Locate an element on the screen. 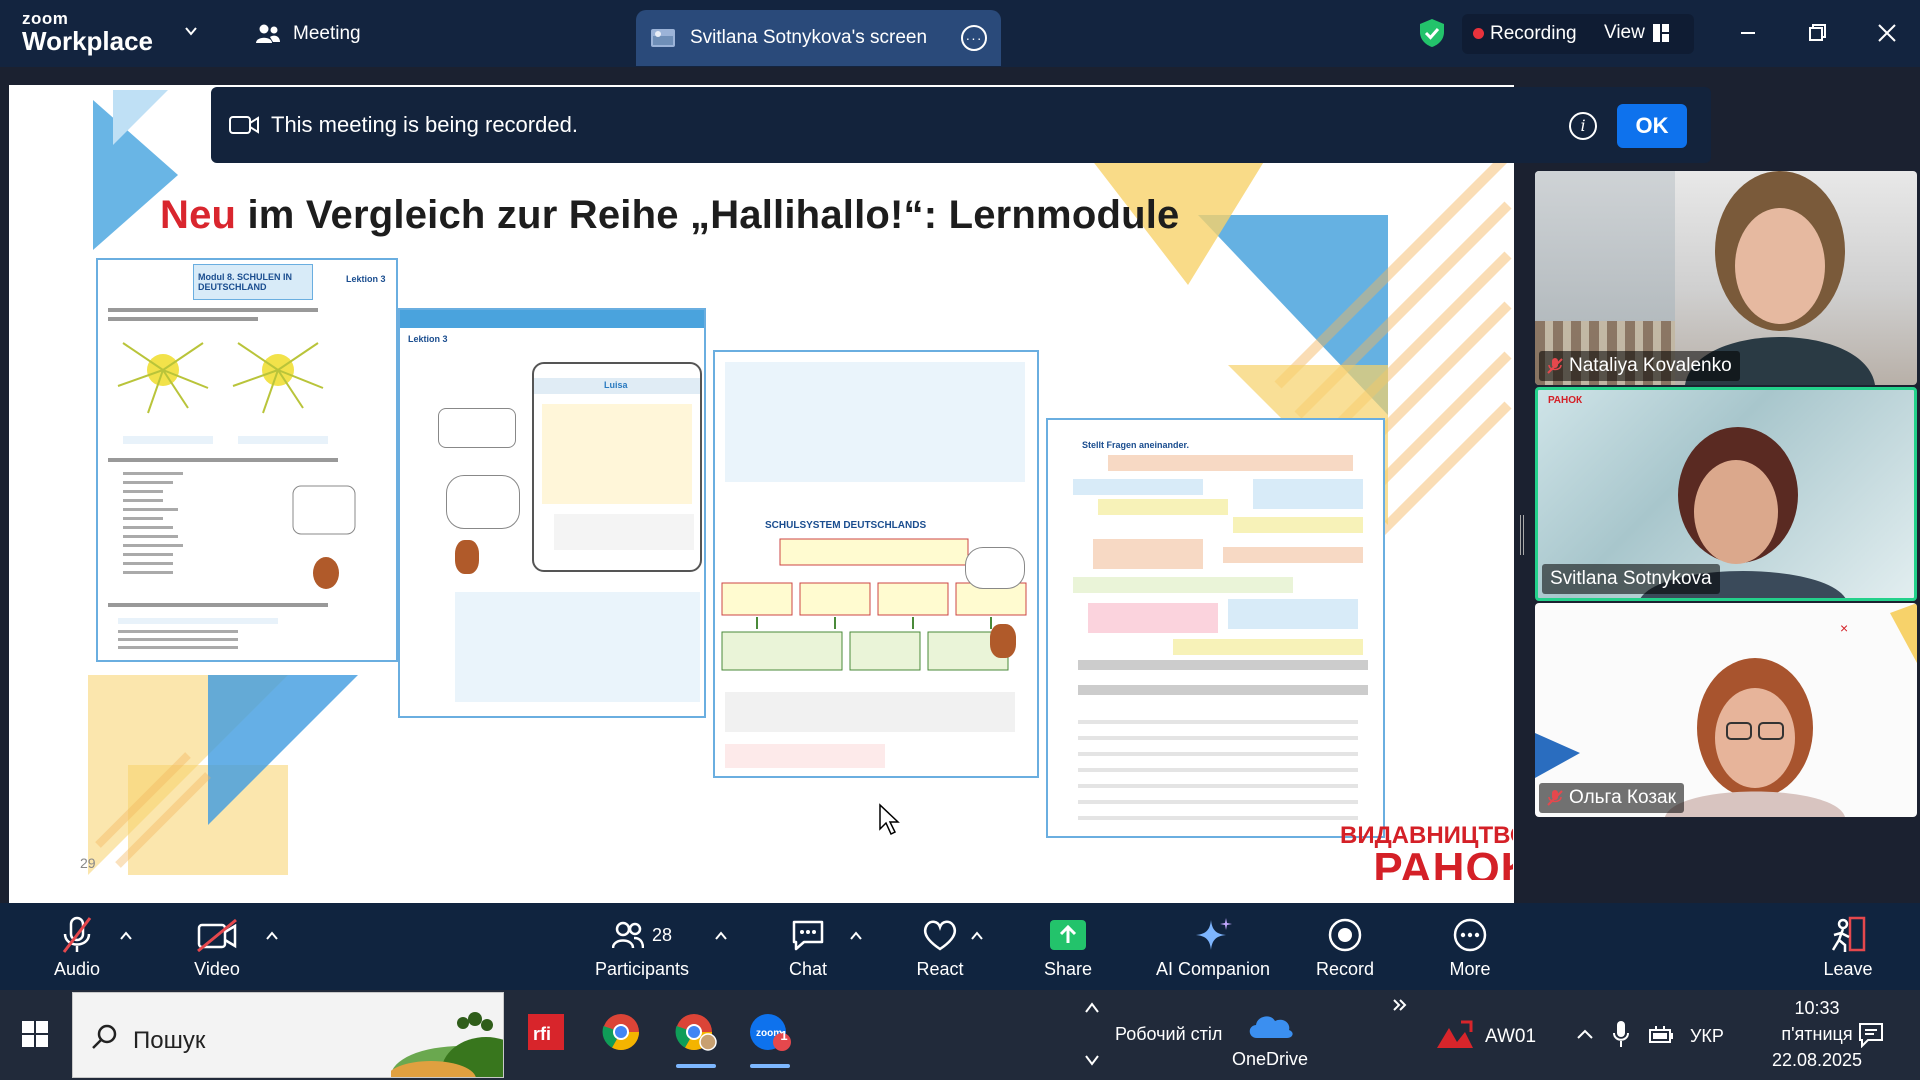 The image size is (1920, 1080). microphone-tray-icon is located at coordinates (1621, 1034).